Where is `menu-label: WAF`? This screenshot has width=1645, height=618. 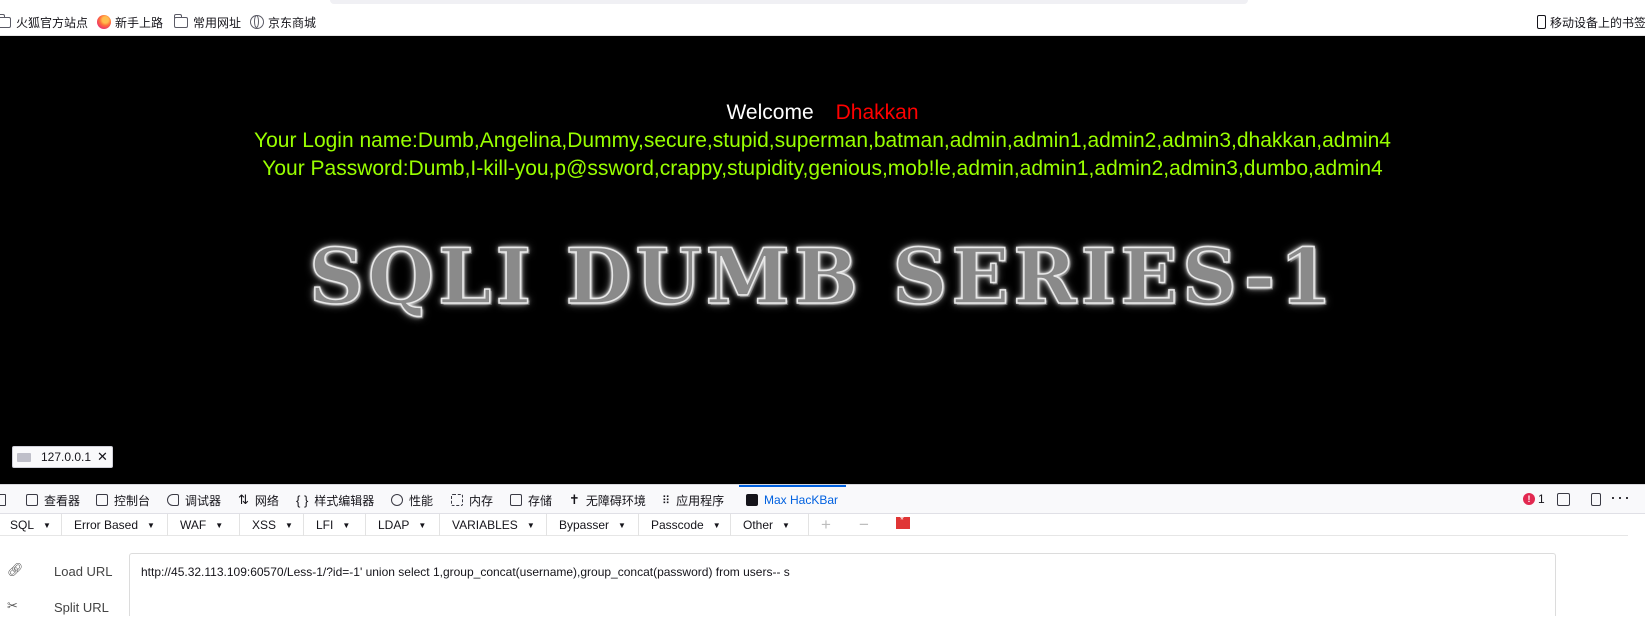 menu-label: WAF is located at coordinates (193, 525).